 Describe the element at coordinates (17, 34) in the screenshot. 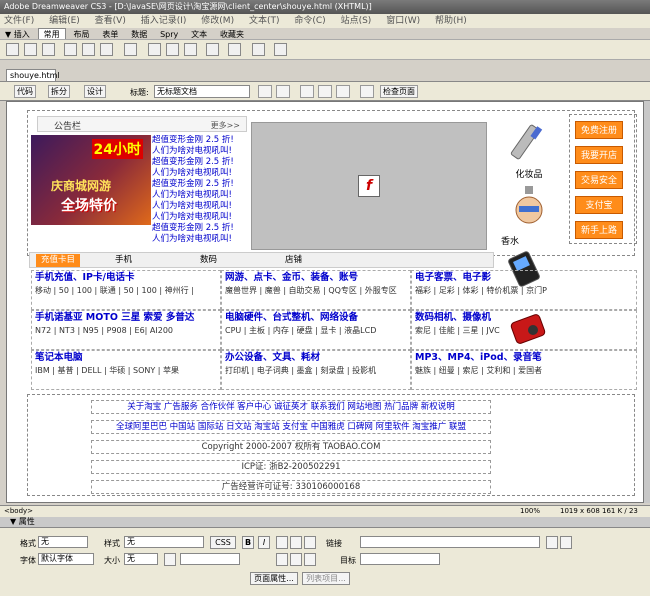

I see `insert-toggle: ▼ 插入` at that location.